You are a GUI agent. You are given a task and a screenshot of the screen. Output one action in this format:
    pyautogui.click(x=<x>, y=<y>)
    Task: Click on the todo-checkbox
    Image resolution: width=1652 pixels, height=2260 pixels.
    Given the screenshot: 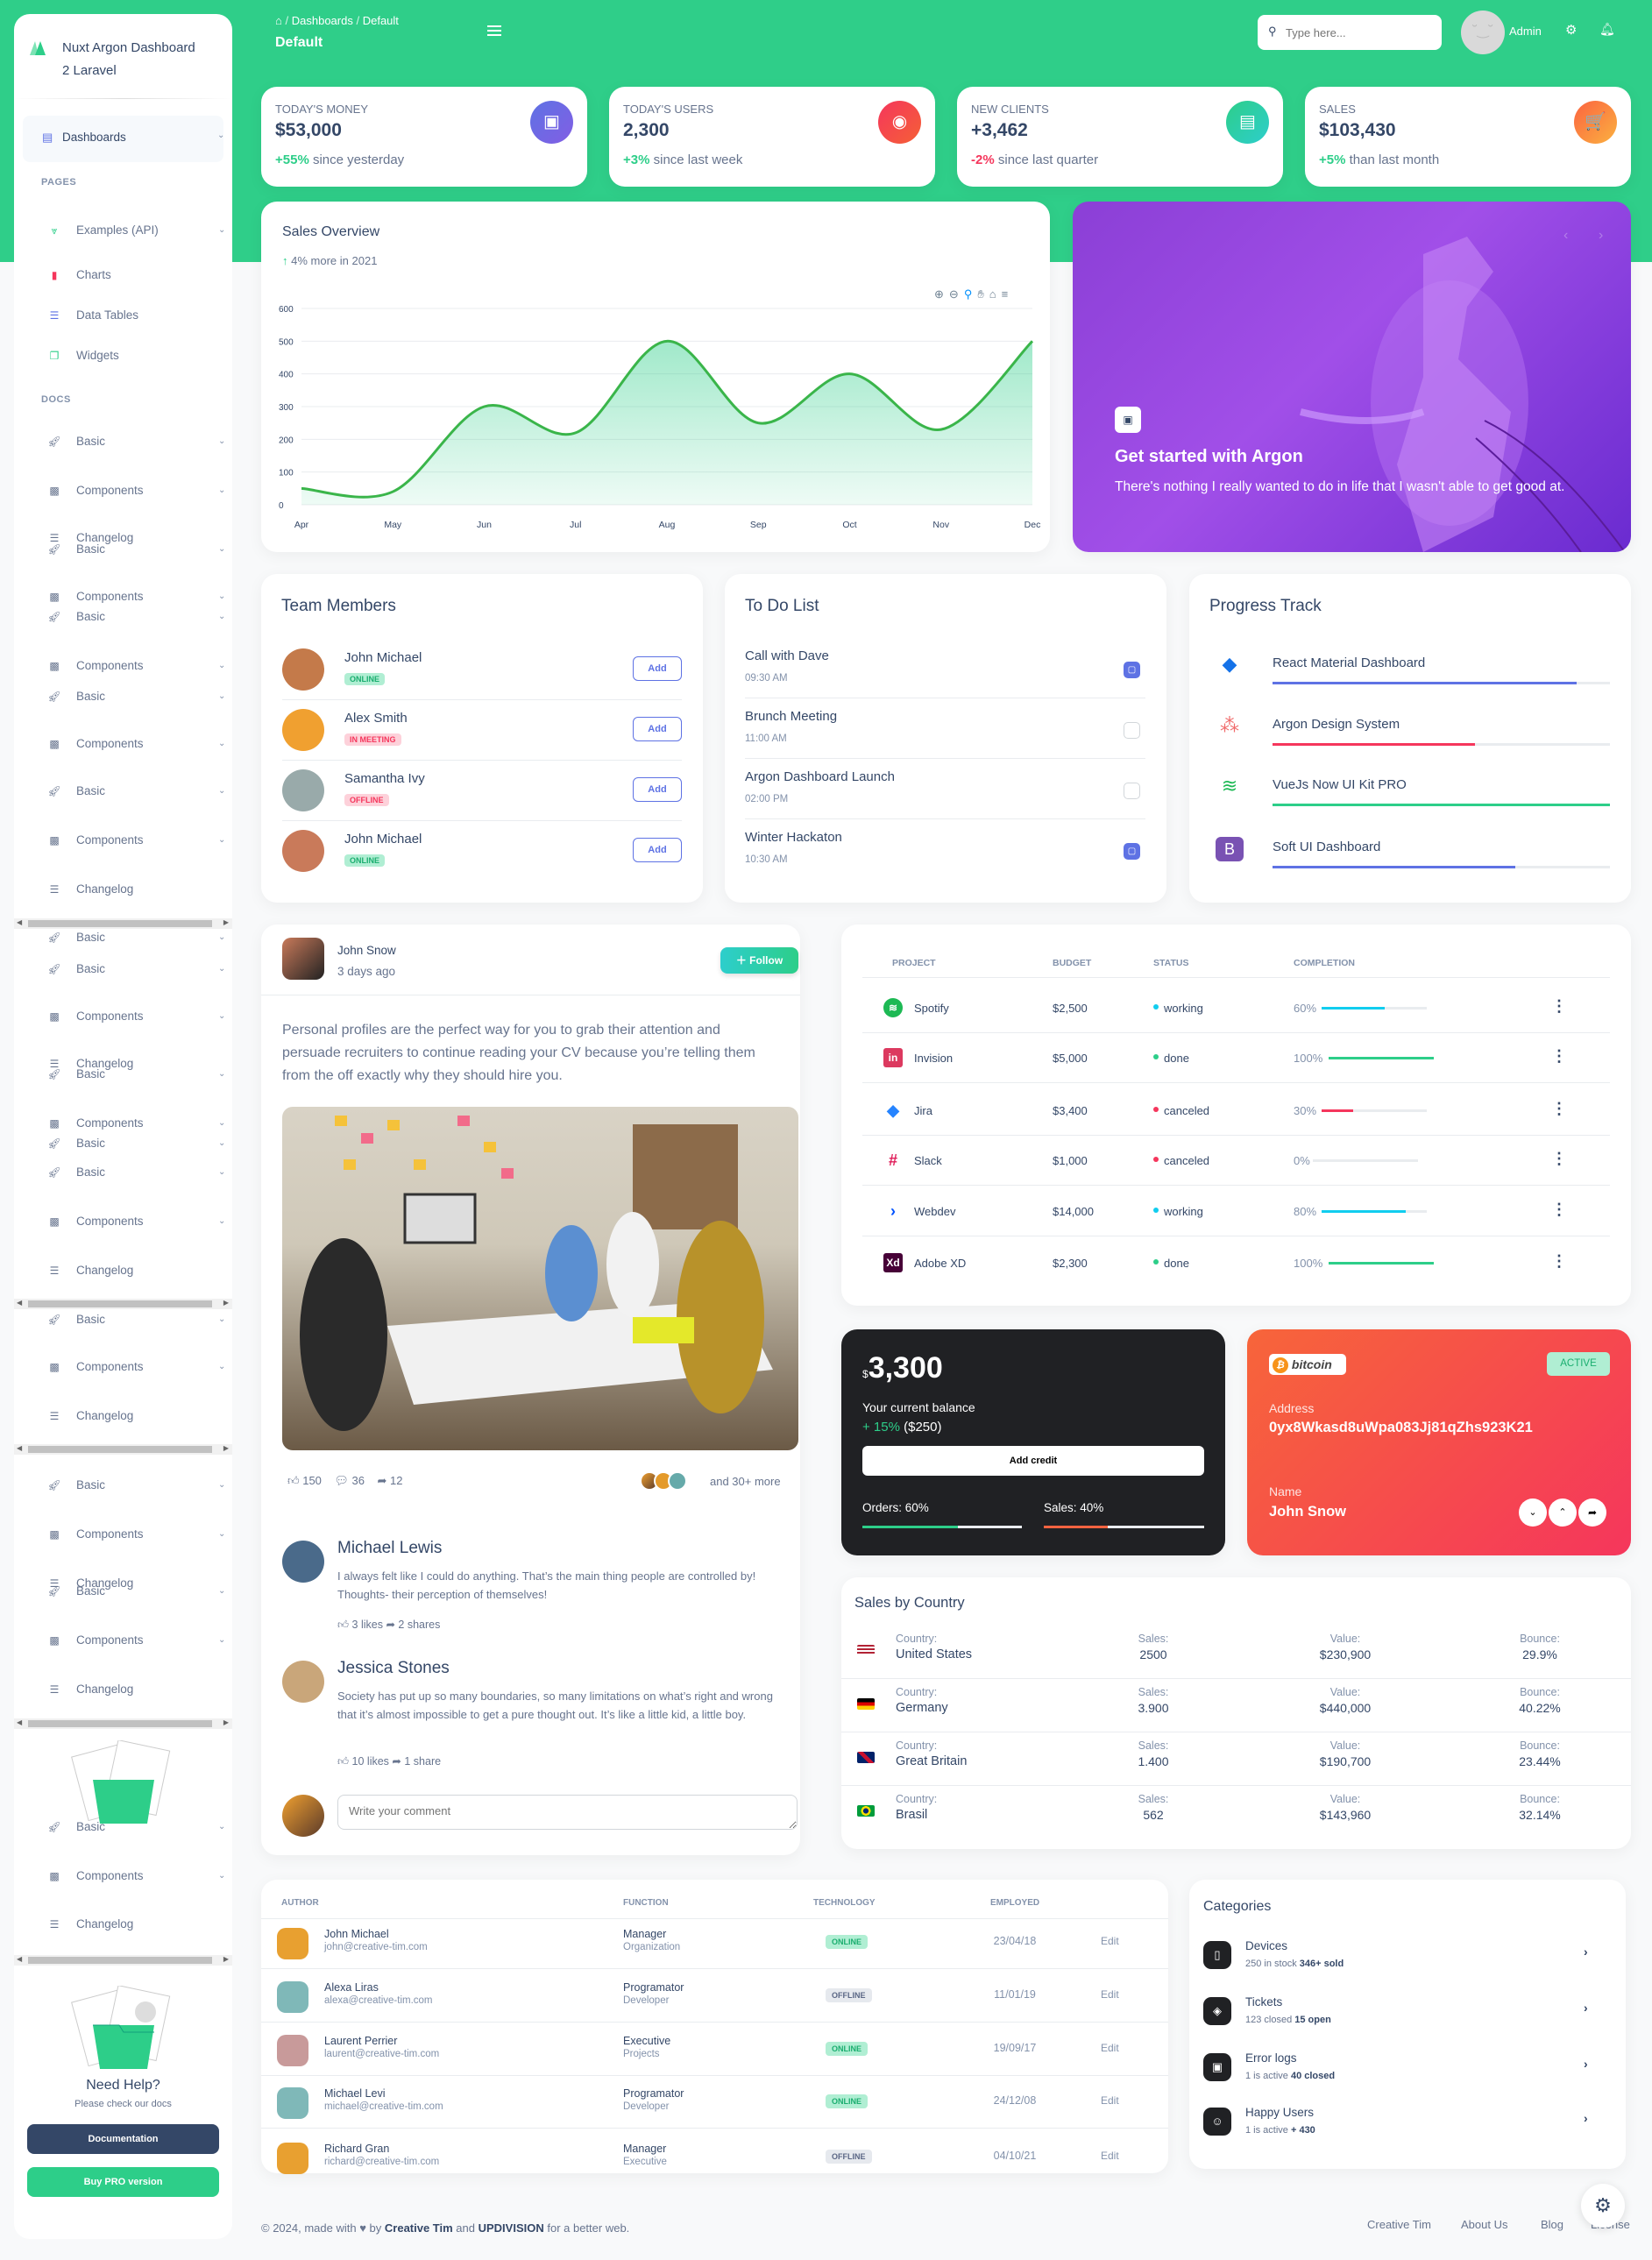 What is the action you would take?
    pyautogui.click(x=1132, y=730)
    